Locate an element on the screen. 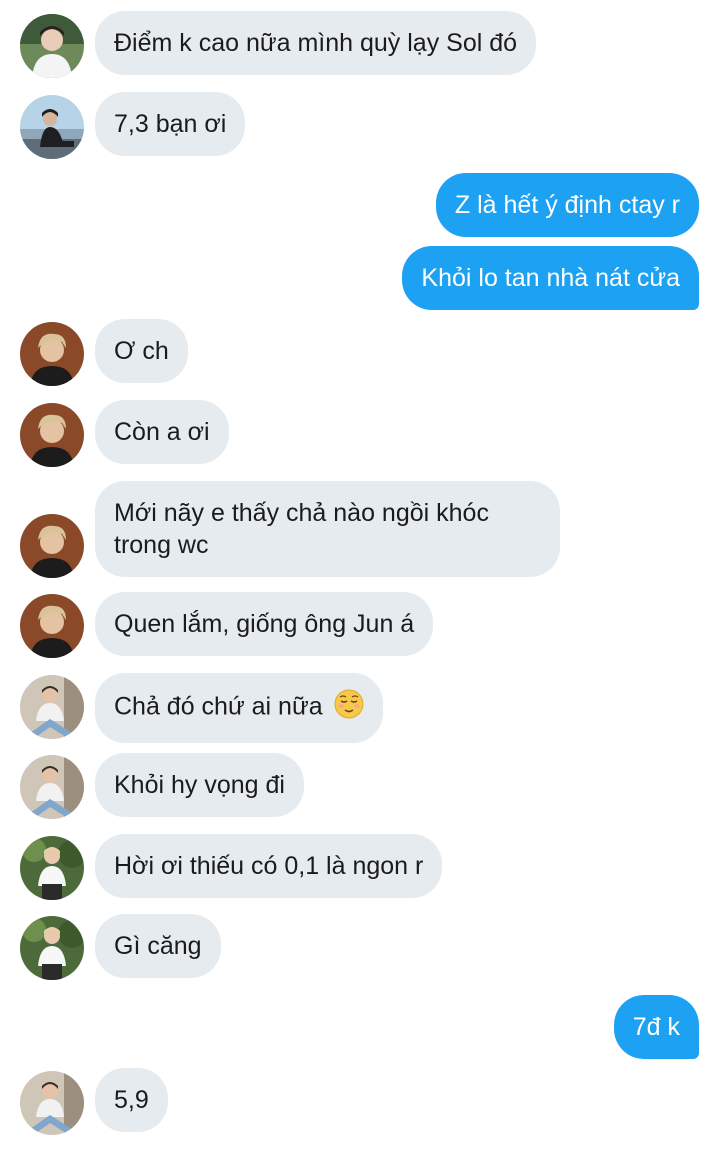  relieved-face-icon is located at coordinates (349, 708).